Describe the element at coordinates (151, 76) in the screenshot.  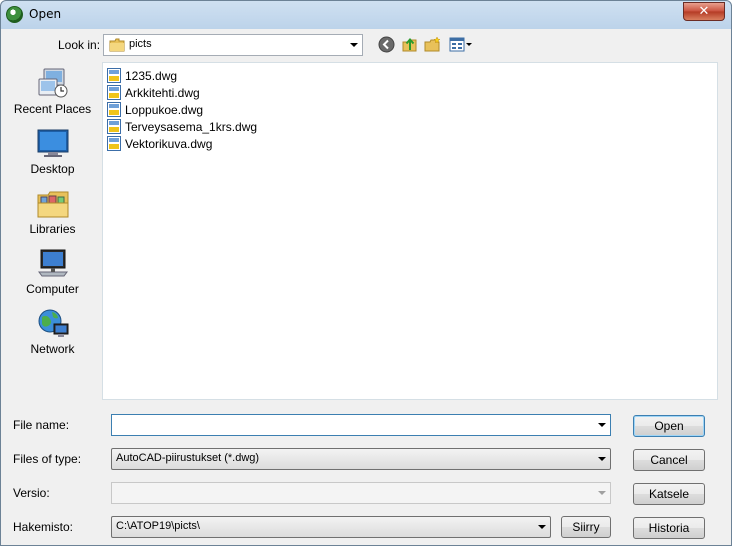
I see `file-name: 1235.dwg` at that location.